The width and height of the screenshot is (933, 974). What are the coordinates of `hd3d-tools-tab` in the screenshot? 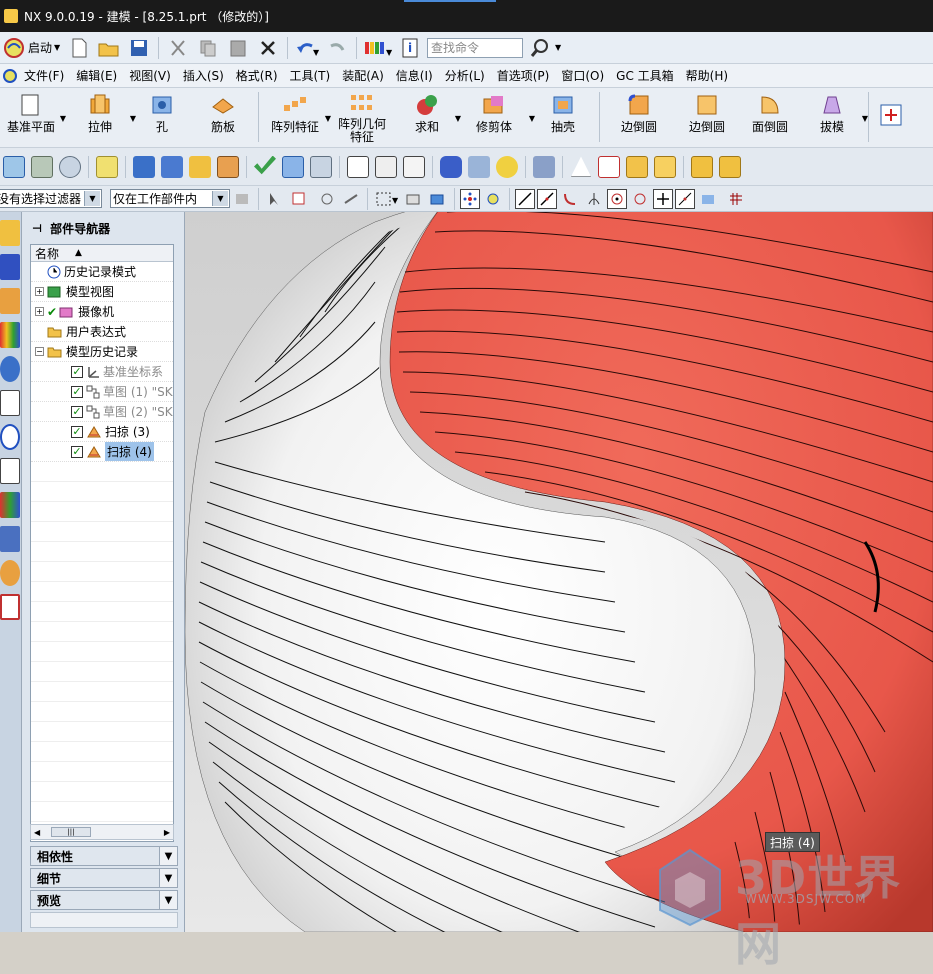 It's located at (10, 369).